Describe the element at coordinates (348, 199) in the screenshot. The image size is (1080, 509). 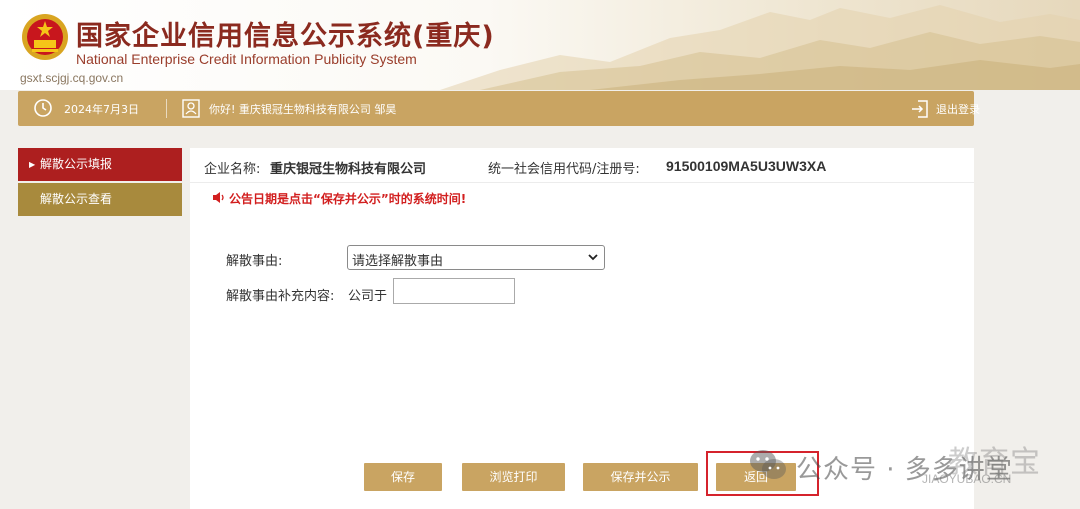
I see `notice-text: 公告日期是点击“保存并公示”时的系统时间!` at that location.